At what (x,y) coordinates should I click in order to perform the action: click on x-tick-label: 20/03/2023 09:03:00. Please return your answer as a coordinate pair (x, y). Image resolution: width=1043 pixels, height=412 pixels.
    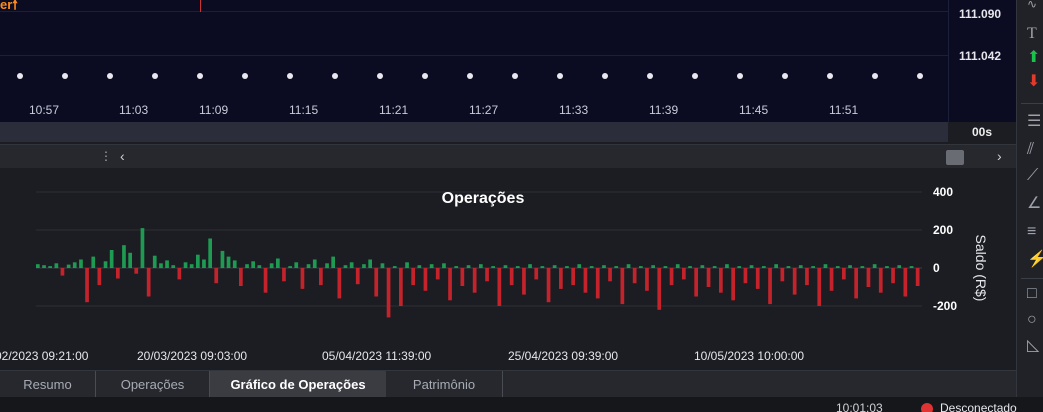
    Looking at the image, I should click on (192, 356).